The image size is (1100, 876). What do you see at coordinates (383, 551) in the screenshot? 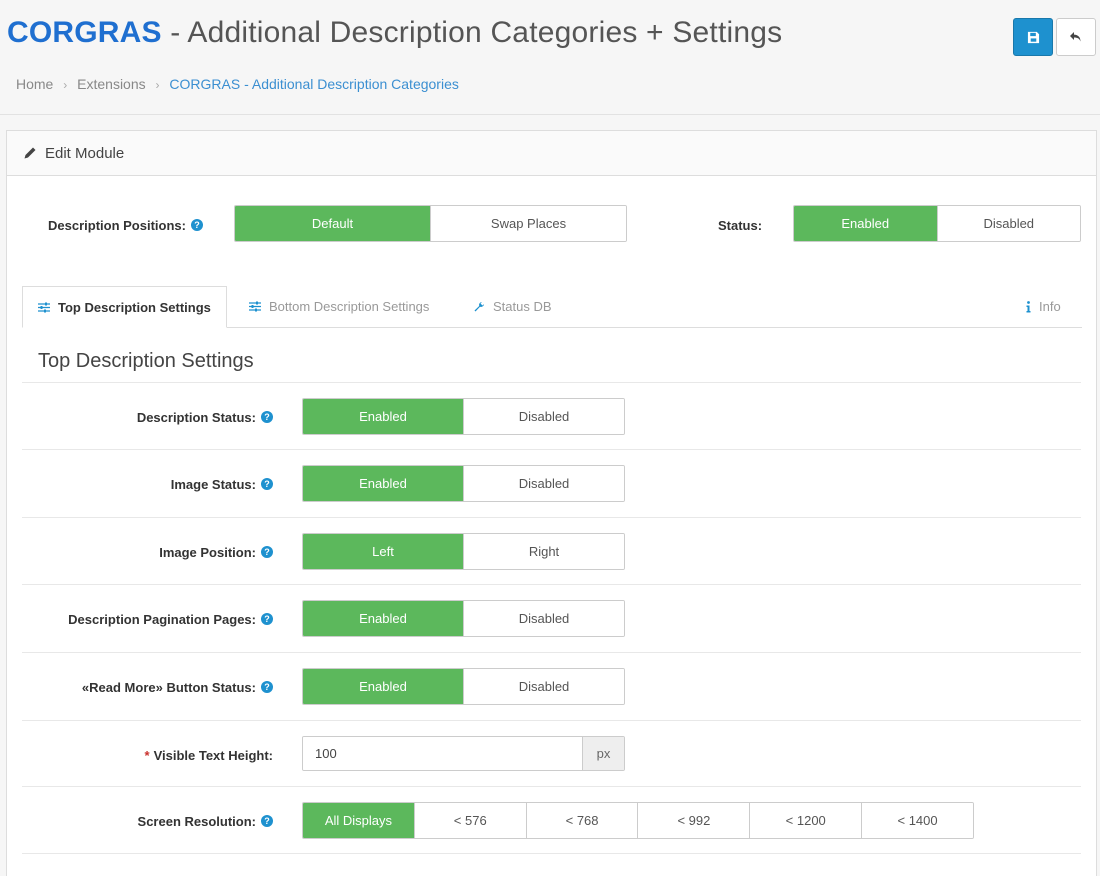
I see `option-left: Left` at bounding box center [383, 551].